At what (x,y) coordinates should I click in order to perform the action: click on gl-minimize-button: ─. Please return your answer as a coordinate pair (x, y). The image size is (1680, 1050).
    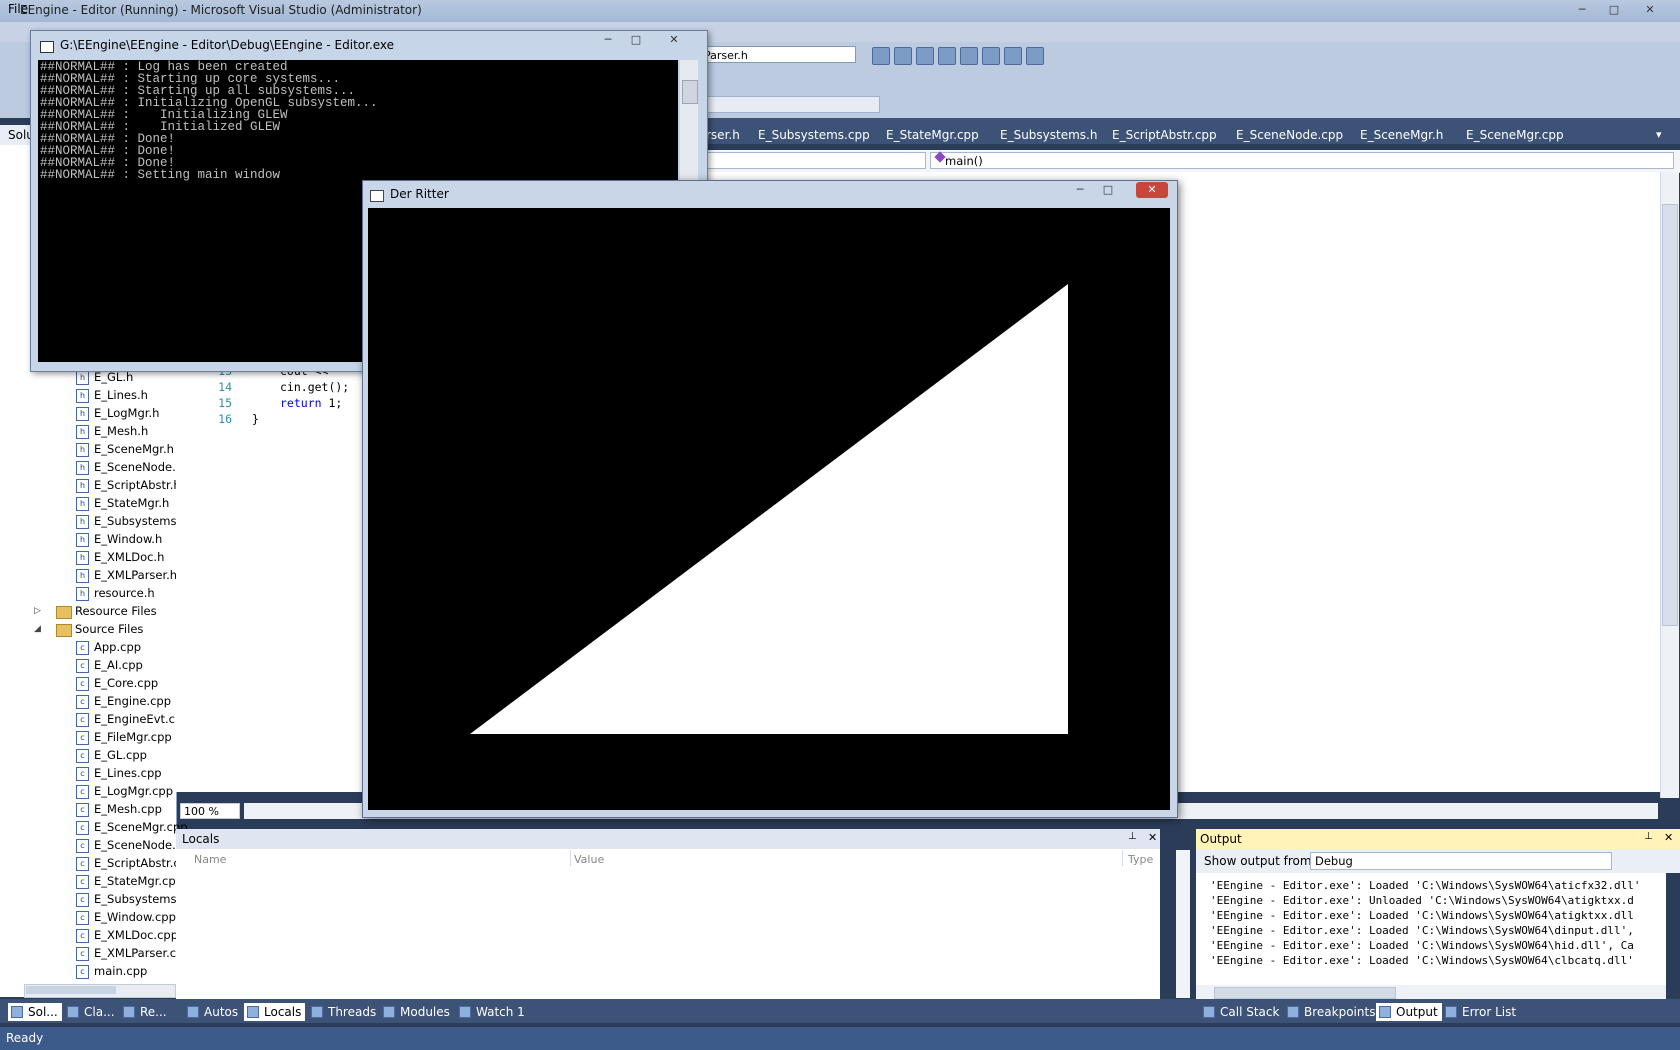
    Looking at the image, I should click on (1080, 190).